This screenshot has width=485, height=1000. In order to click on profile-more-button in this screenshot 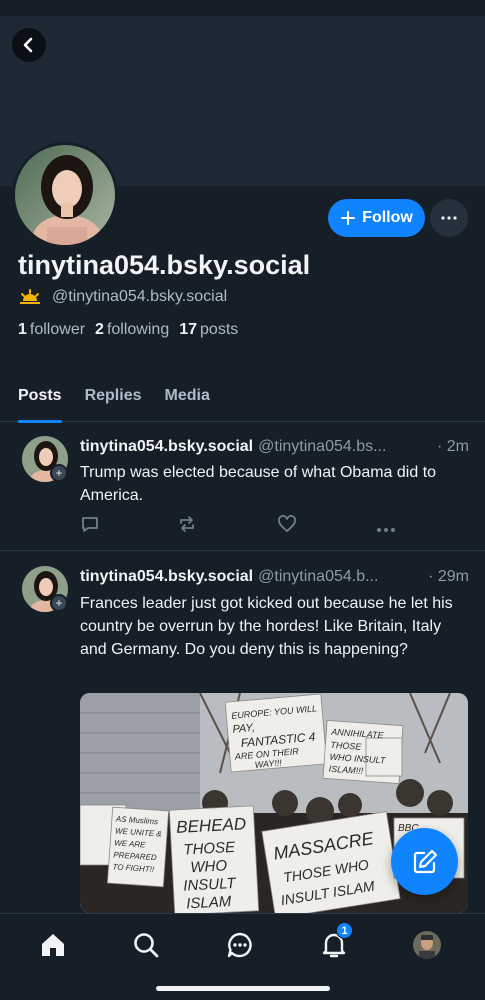, I will do `click(449, 218)`.